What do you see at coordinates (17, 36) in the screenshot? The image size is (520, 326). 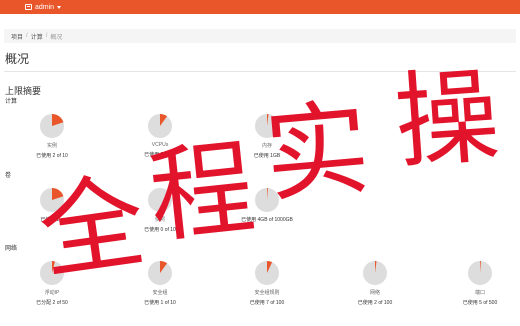 I see `breadcrumb-project: 项目` at bounding box center [17, 36].